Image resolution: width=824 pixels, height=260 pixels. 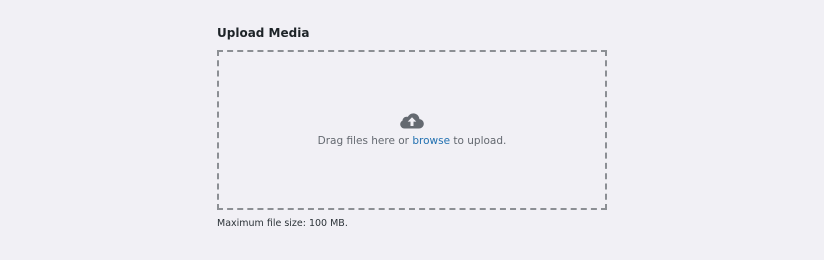 I want to click on dropzone-content: Drag files here or browse to upload., so click(x=412, y=130).